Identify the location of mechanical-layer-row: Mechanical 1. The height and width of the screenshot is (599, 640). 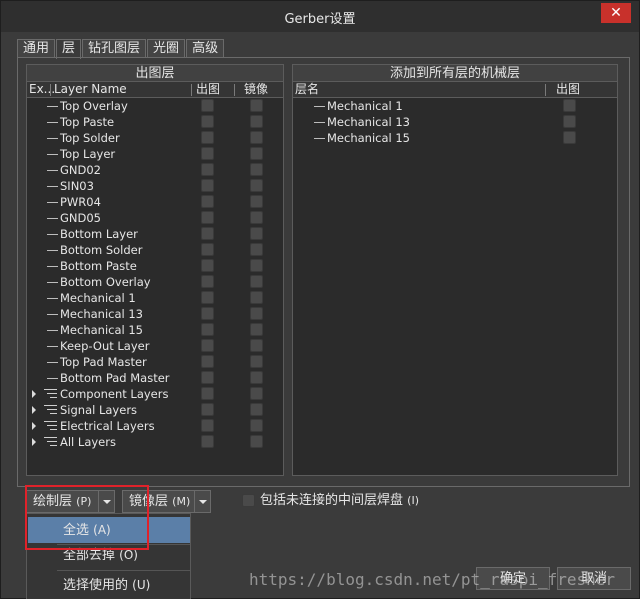
(455, 106).